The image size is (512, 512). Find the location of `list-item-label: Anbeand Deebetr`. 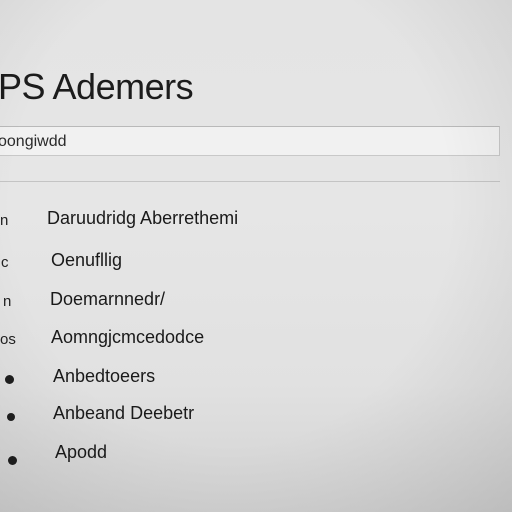

list-item-label: Anbeand Deebetr is located at coordinates (124, 413).